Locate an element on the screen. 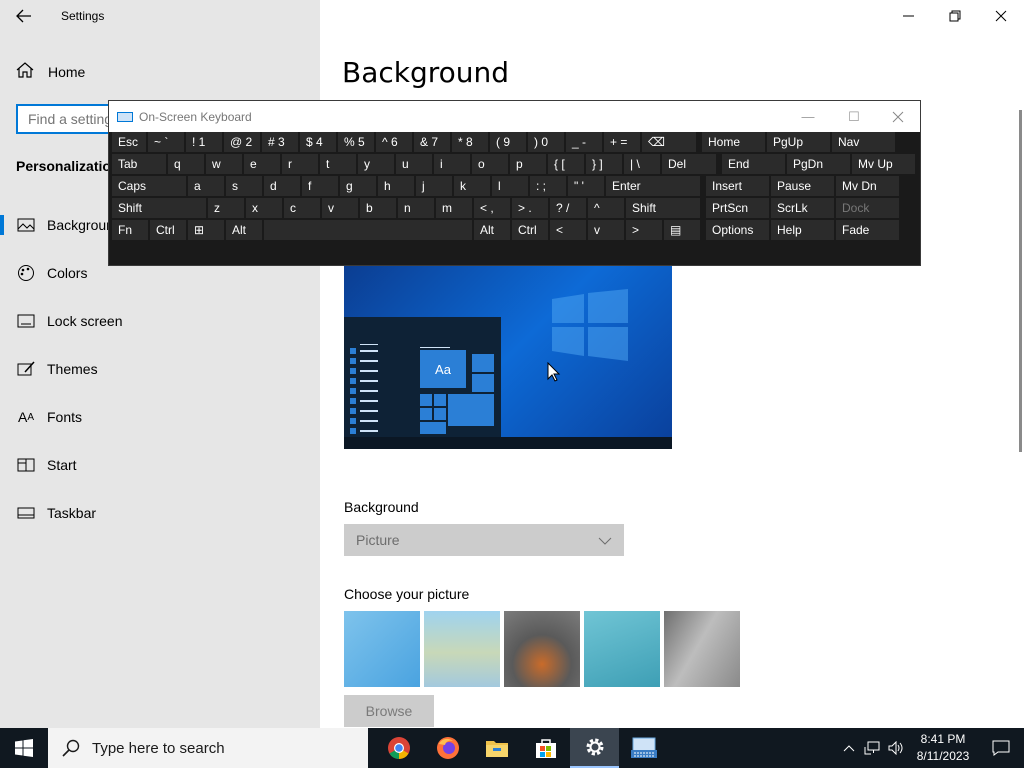  start-button is located at coordinates (24, 748).